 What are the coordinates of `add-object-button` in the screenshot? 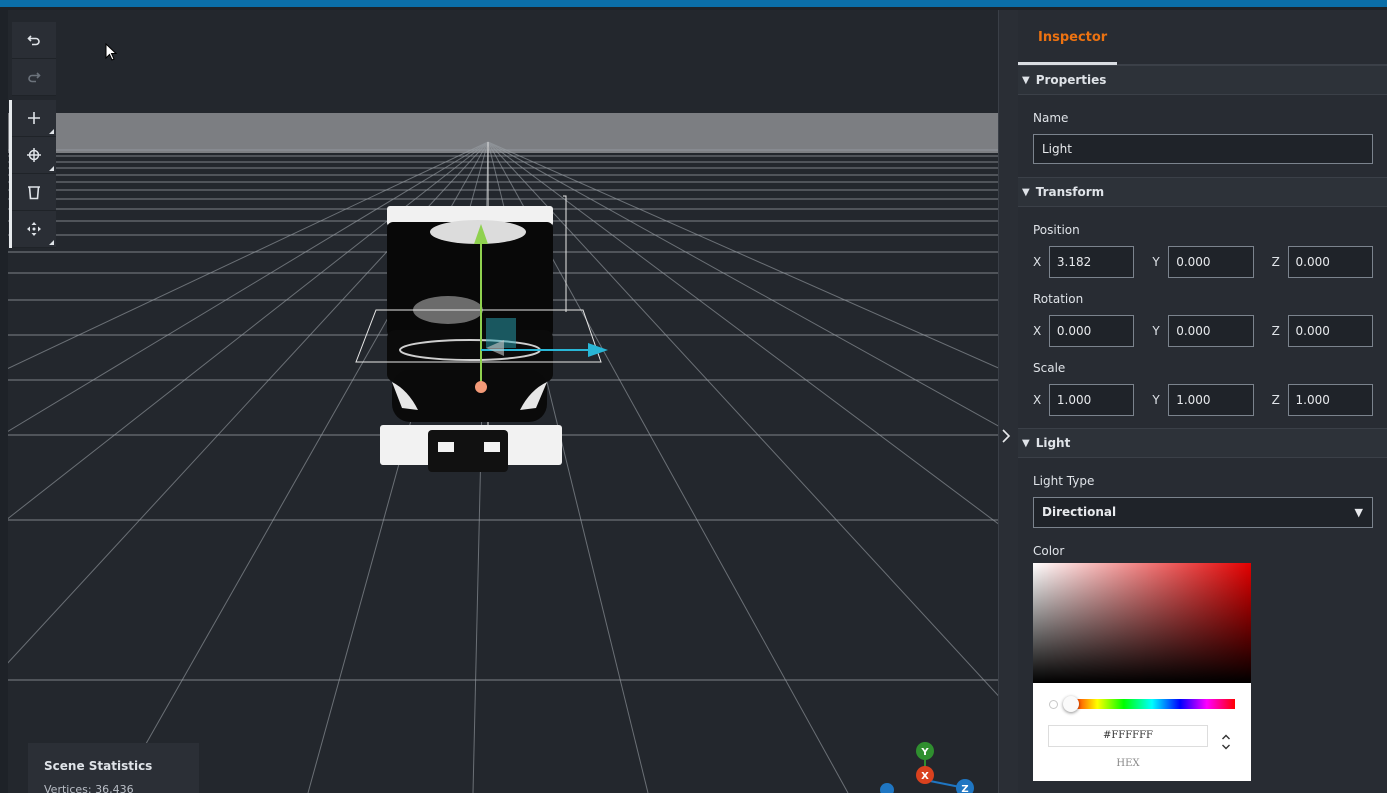 It's located at (34, 118).